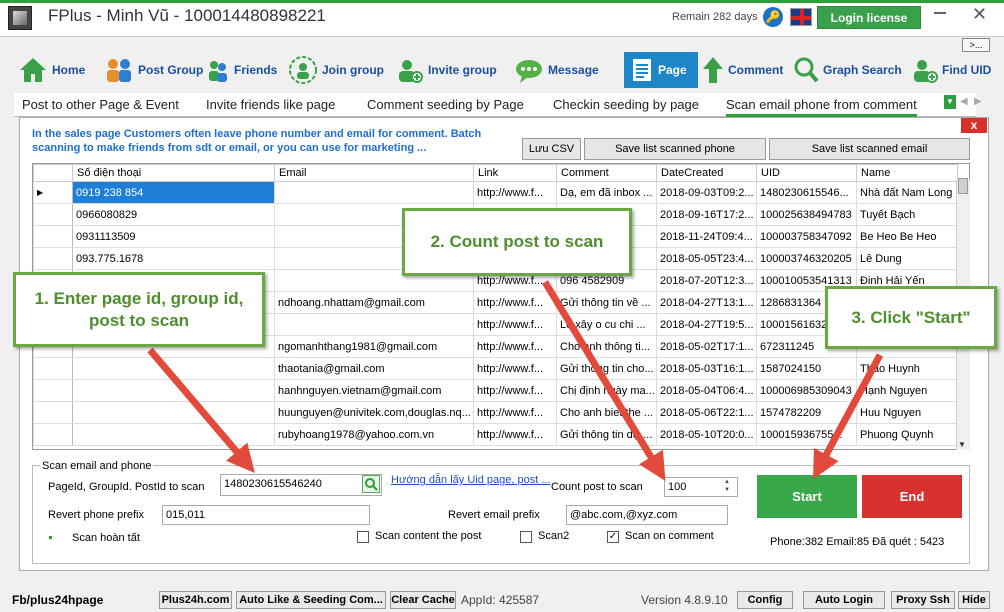 This screenshot has height=612, width=1004. Describe the element at coordinates (241, 70) in the screenshot. I see `toolbar-friends: Friends` at that location.